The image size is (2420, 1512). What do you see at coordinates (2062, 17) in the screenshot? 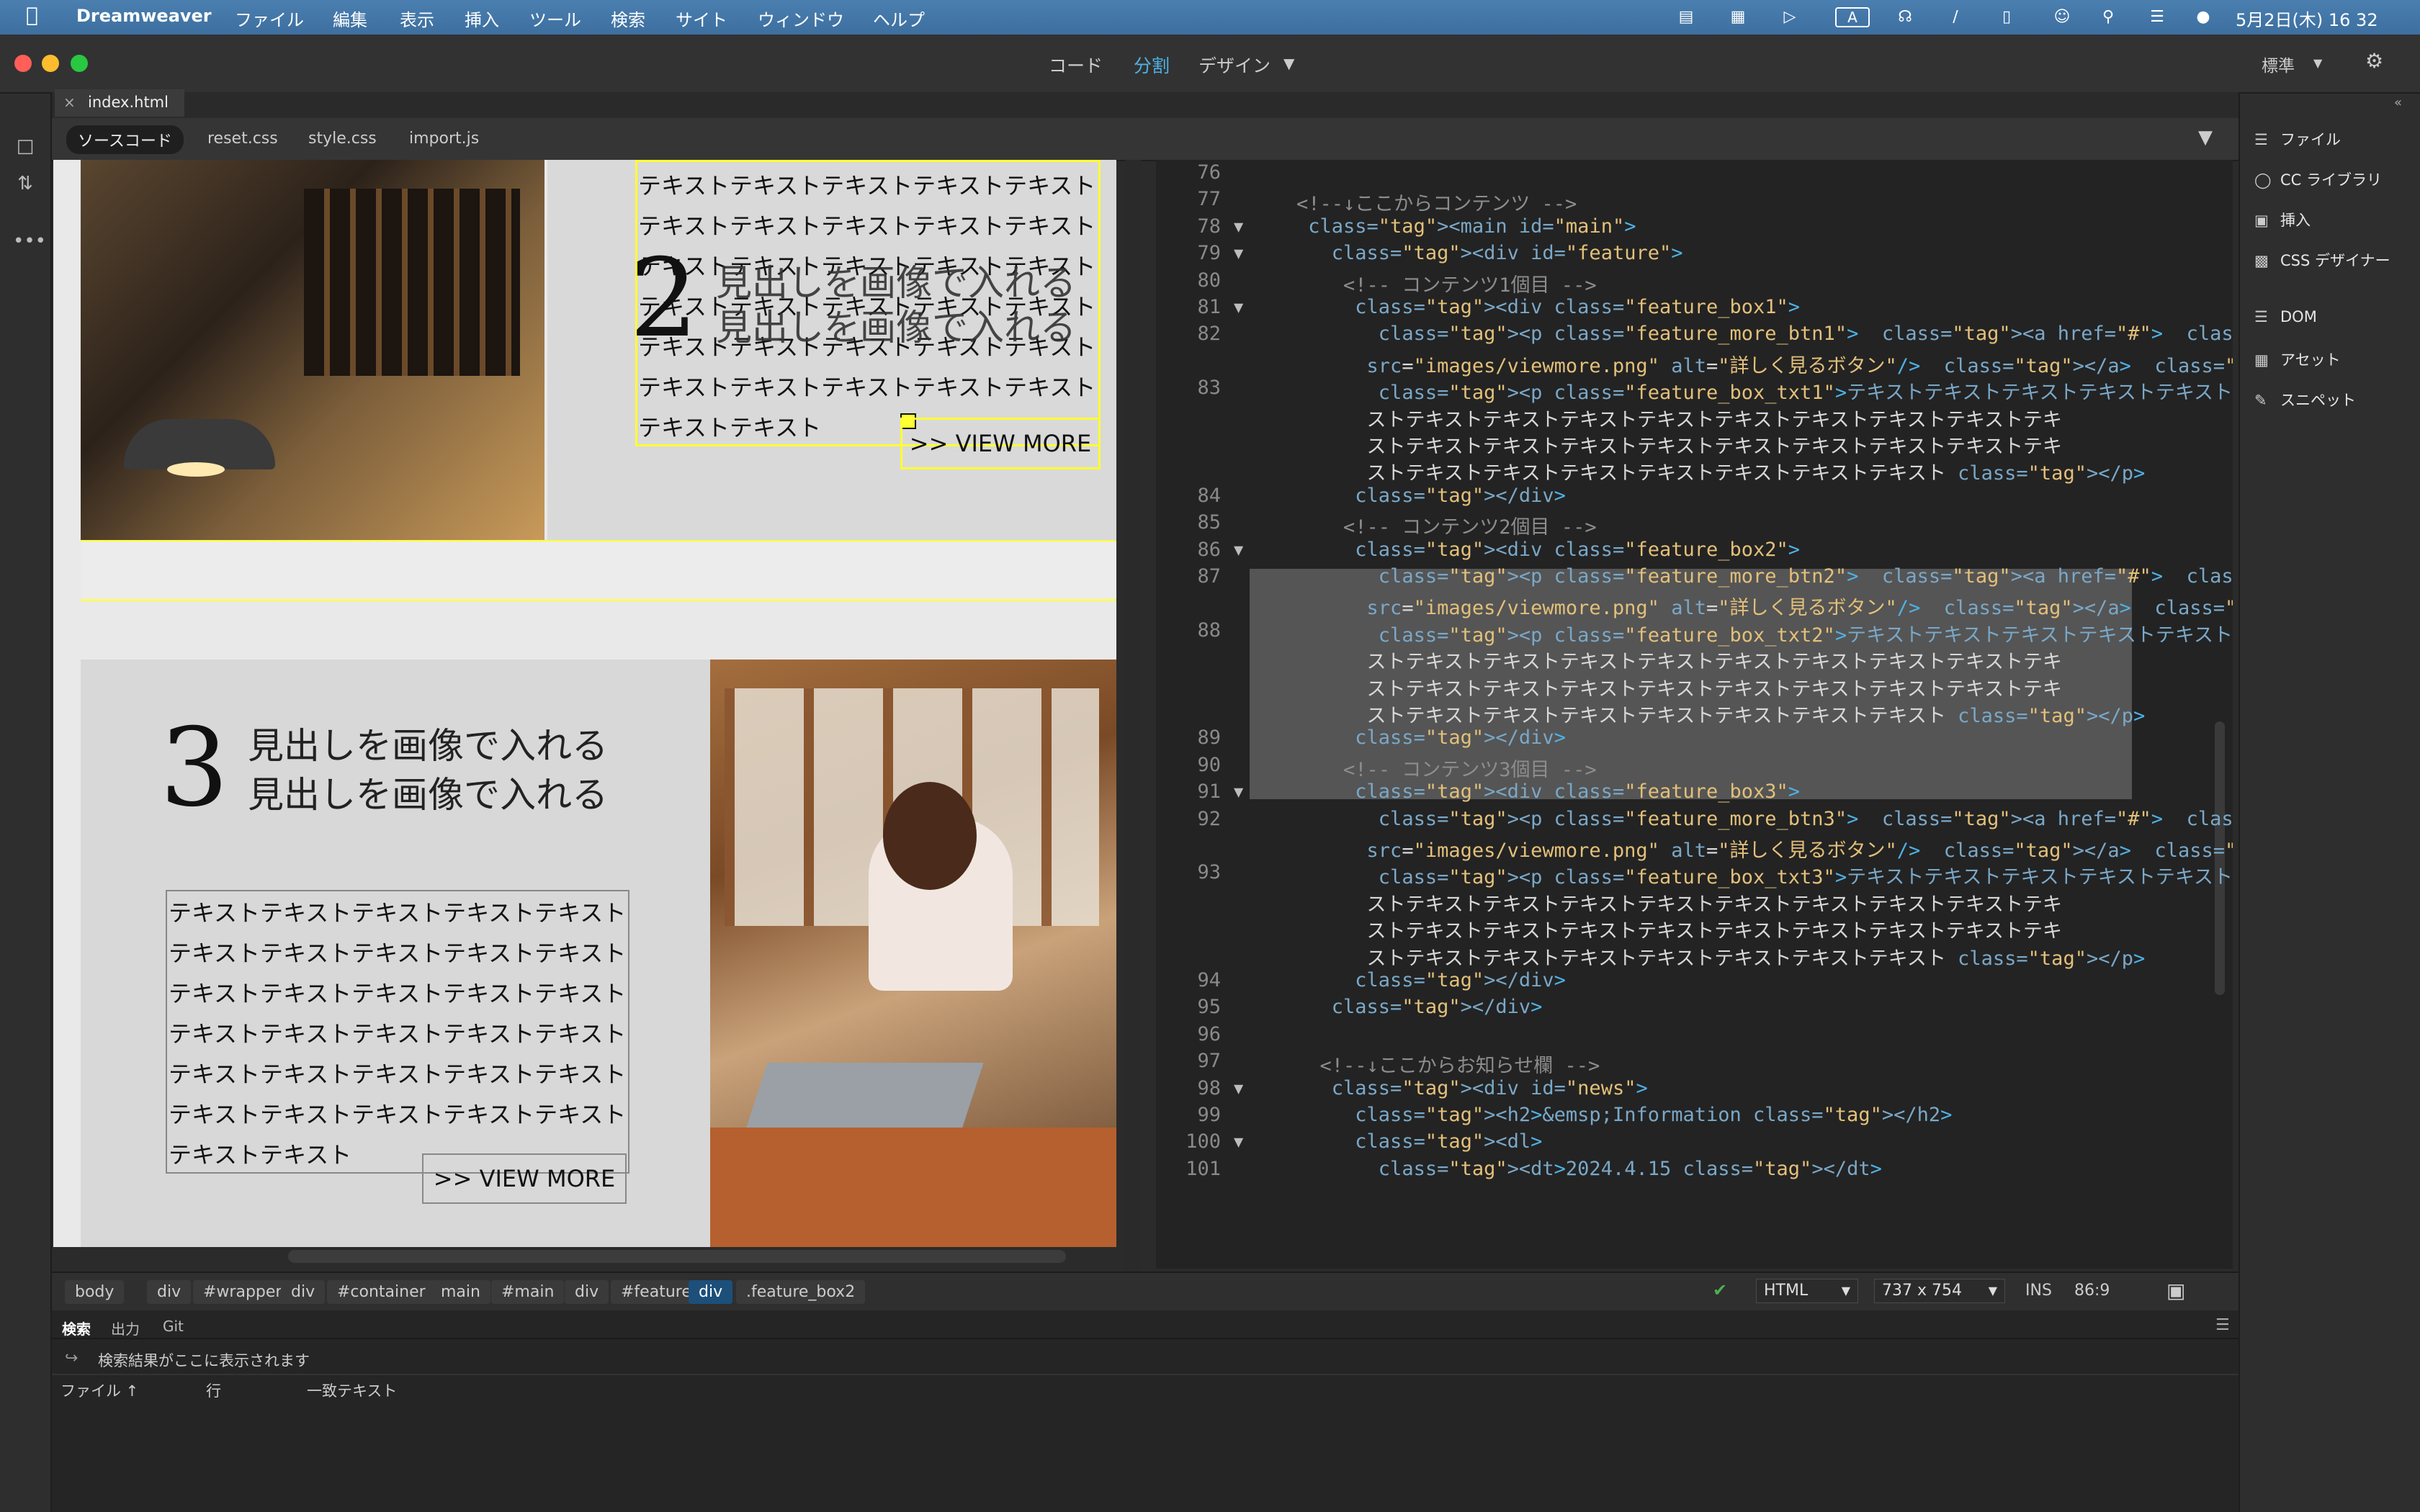
I see `user-icon: ☺` at bounding box center [2062, 17].